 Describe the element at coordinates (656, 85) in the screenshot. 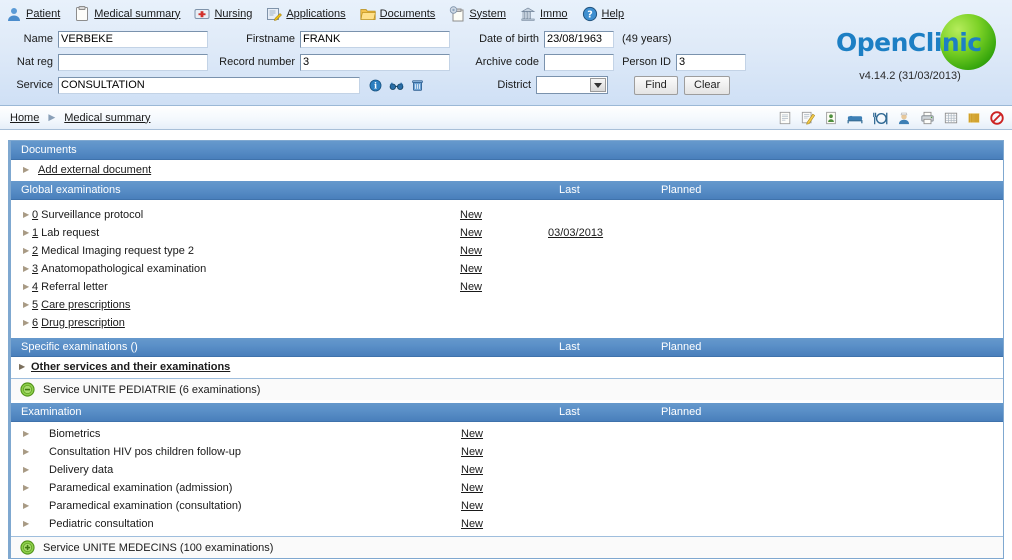

I see `find-button: Find` at that location.